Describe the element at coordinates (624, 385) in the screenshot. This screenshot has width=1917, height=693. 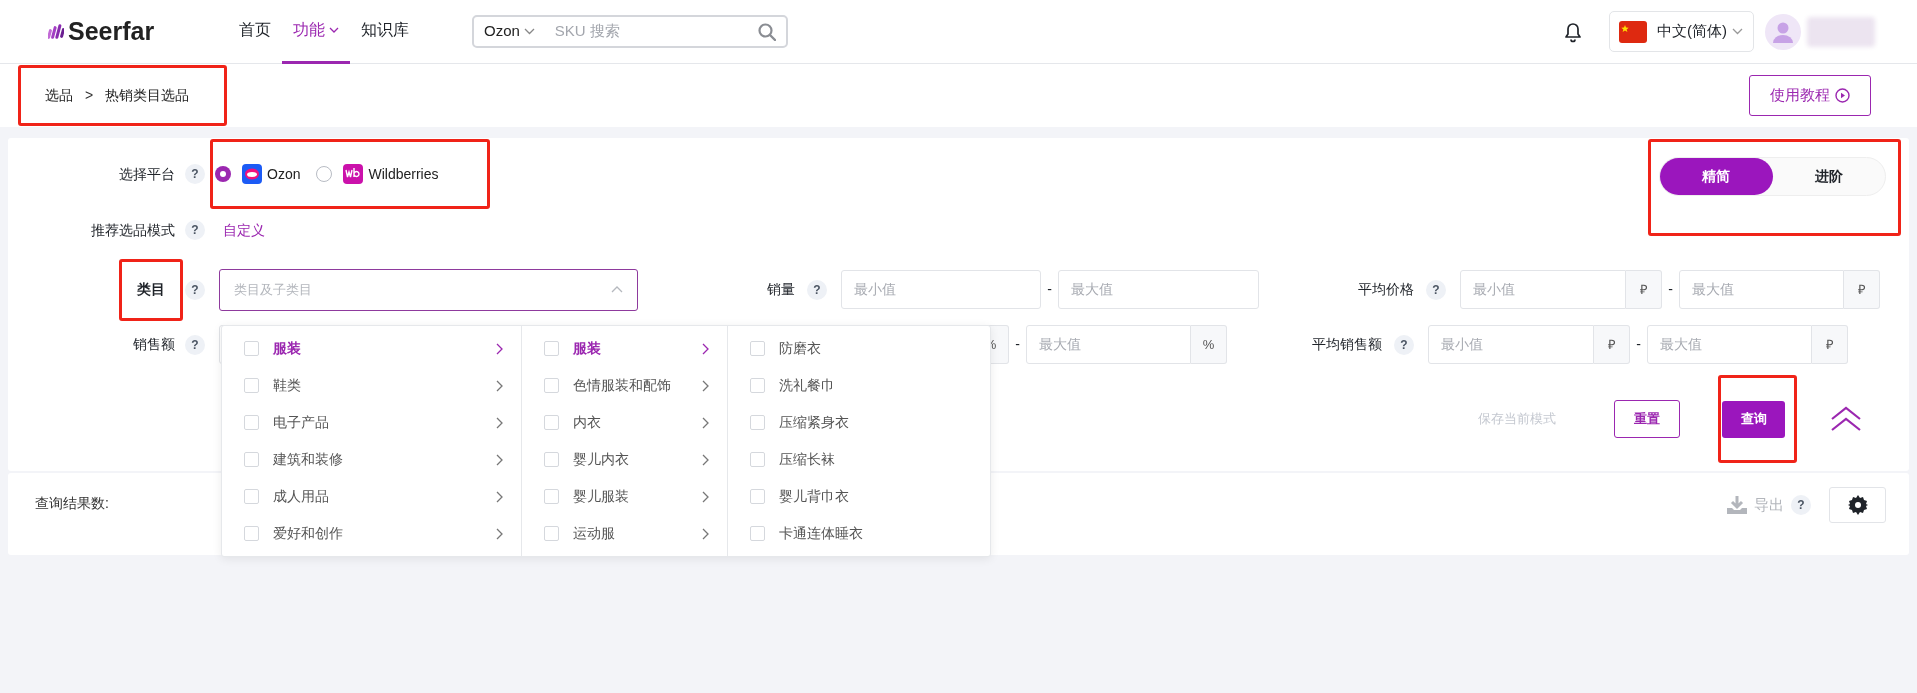
I see `category-option: 色情服装和配饰` at that location.